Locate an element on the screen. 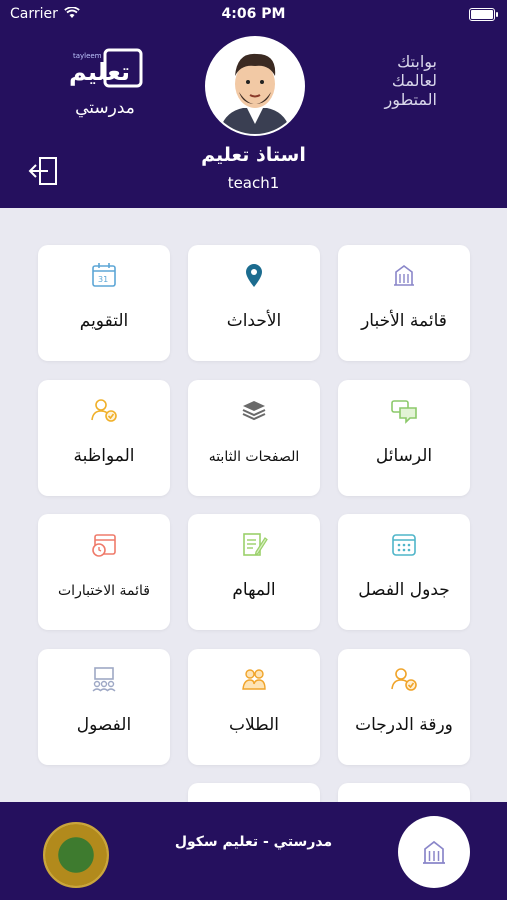 Image resolution: width=507 pixels, height=900 pixels. svg-text: 31 is located at coordinates (103, 279).